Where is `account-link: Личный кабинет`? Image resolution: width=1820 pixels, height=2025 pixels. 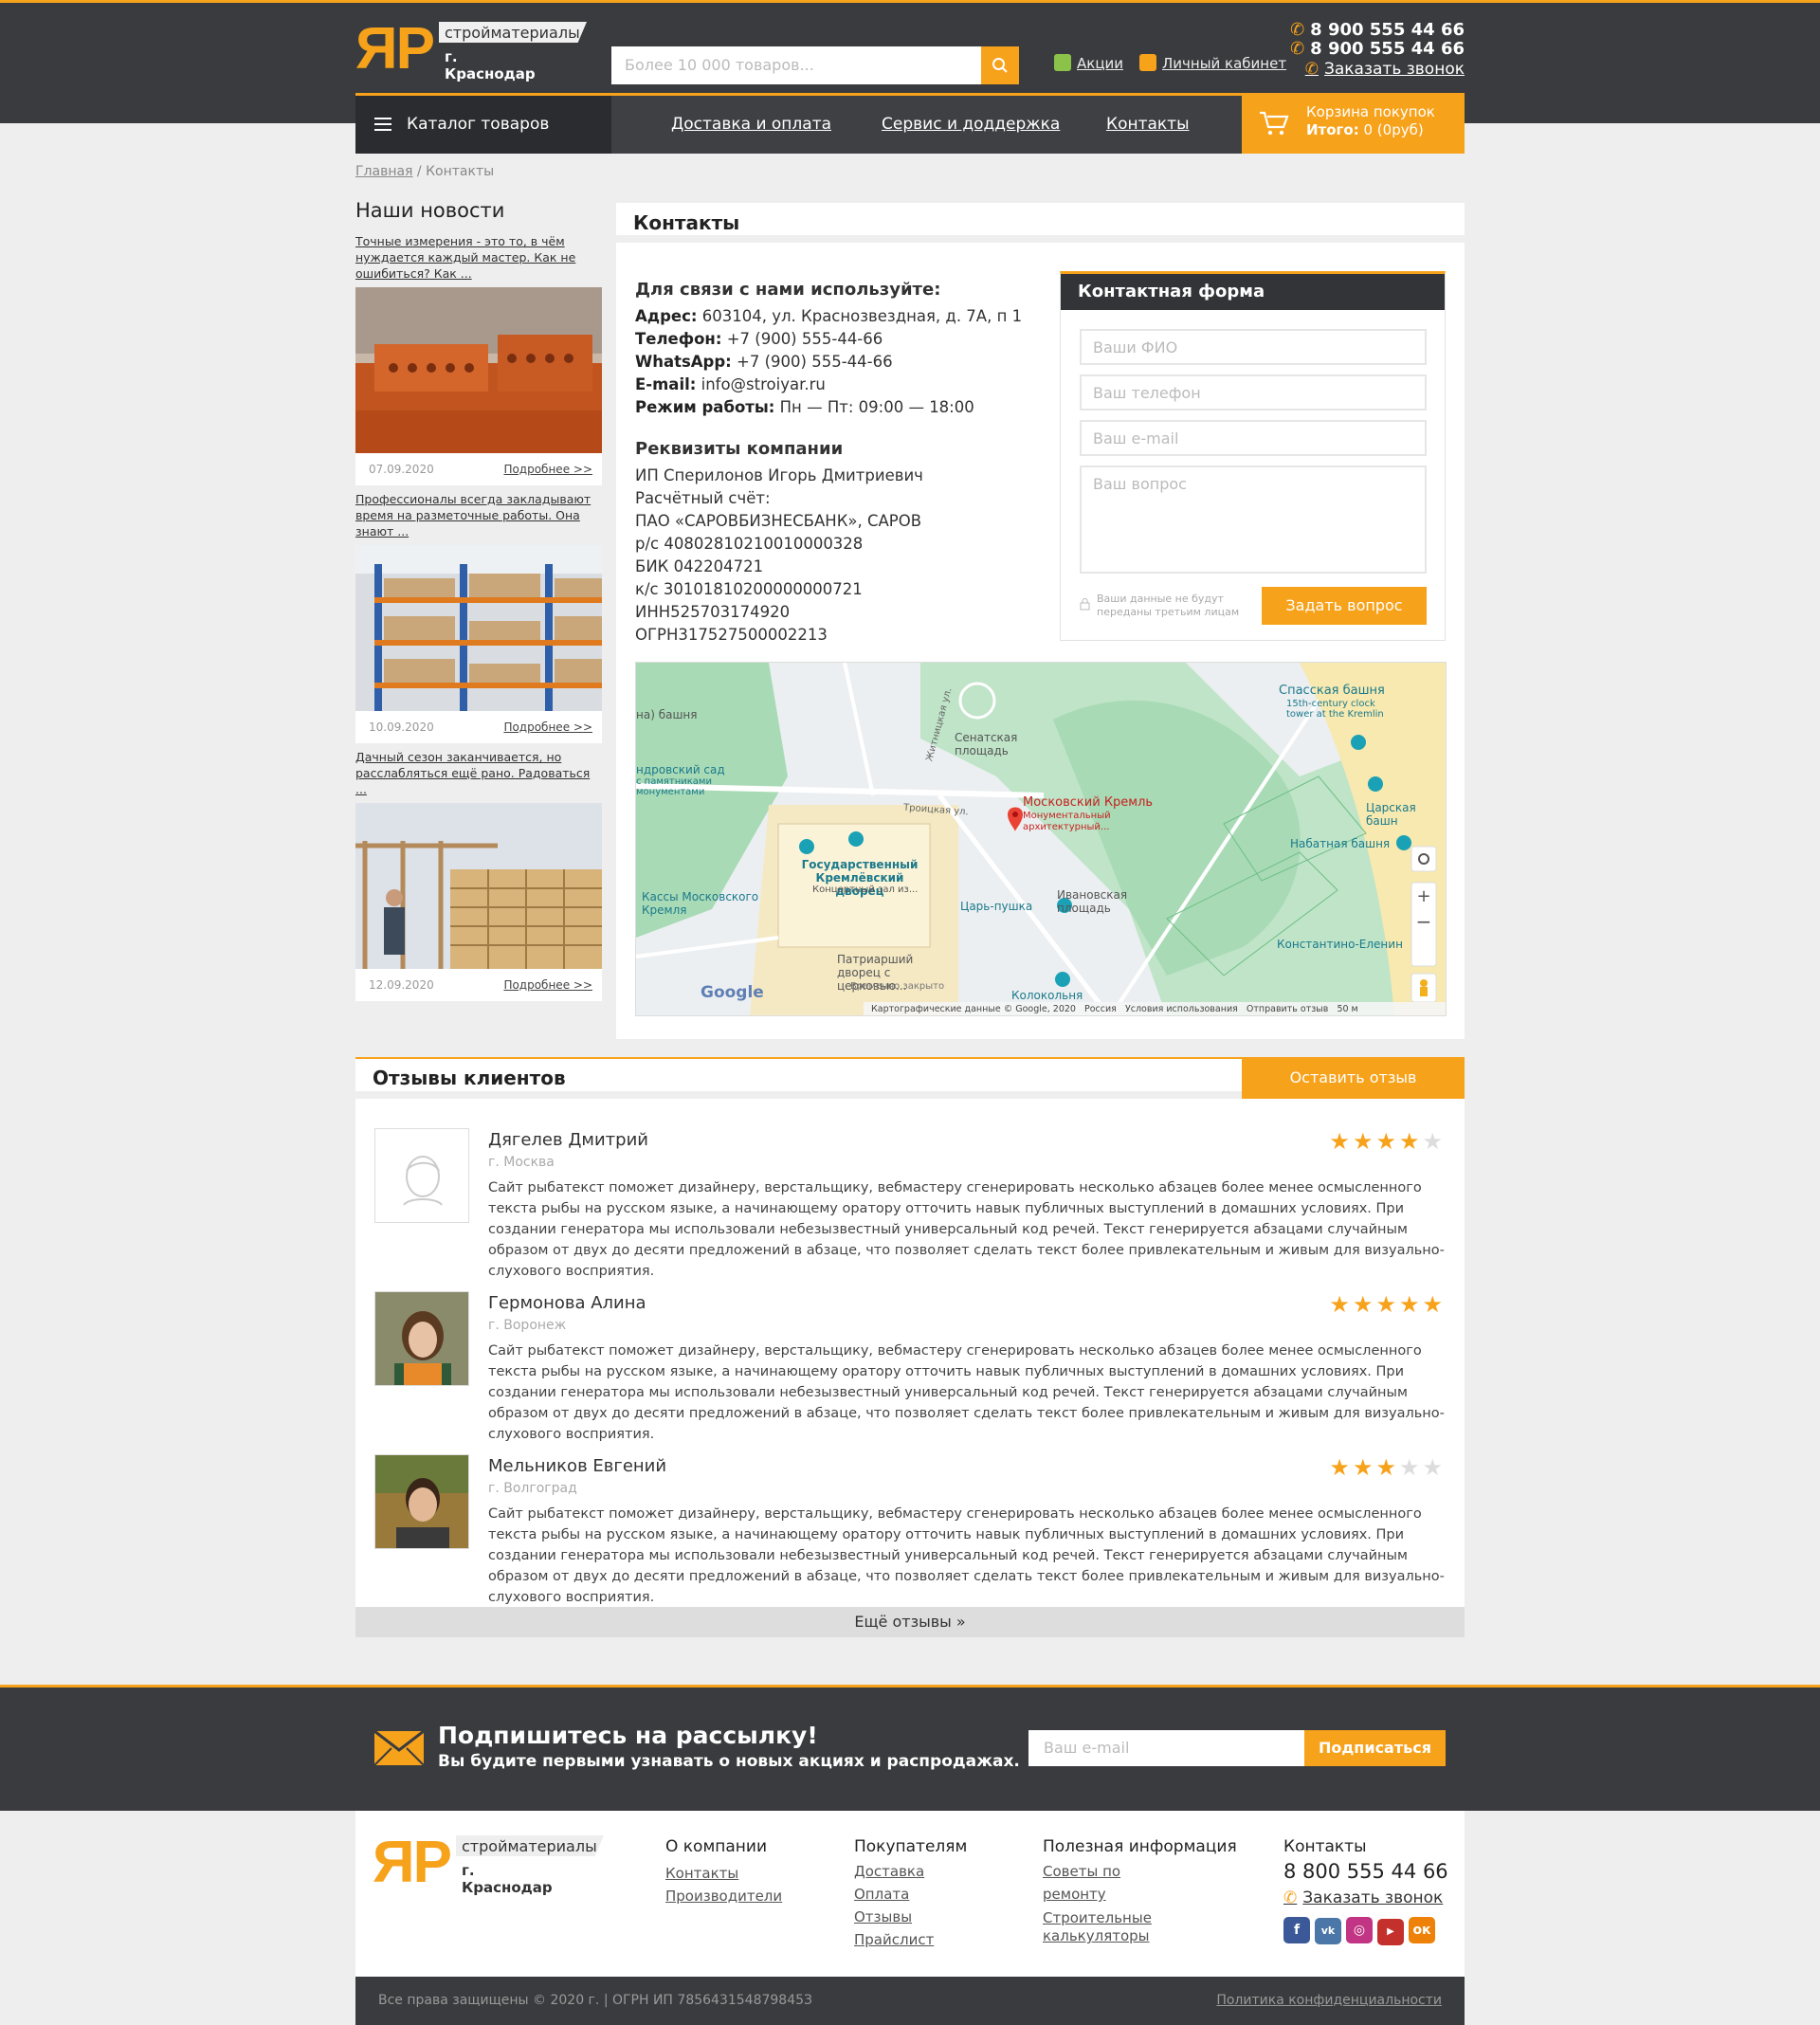 account-link: Личный кабинет is located at coordinates (1212, 63).